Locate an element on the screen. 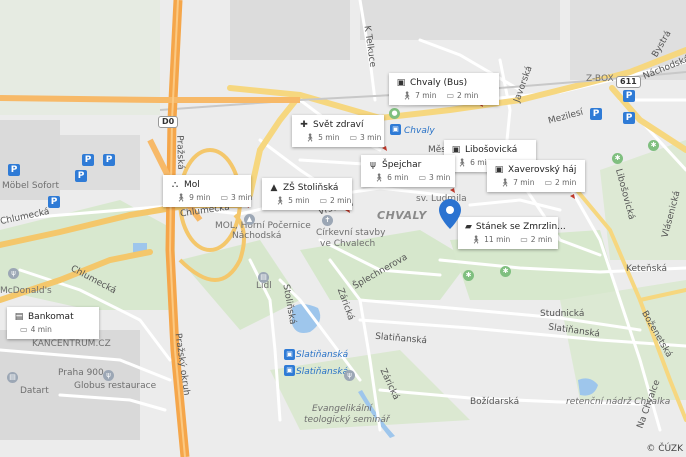 The width and height of the screenshot is (686, 457). poi-card-title: ZŠ Stoliňská is located at coordinates (311, 188).